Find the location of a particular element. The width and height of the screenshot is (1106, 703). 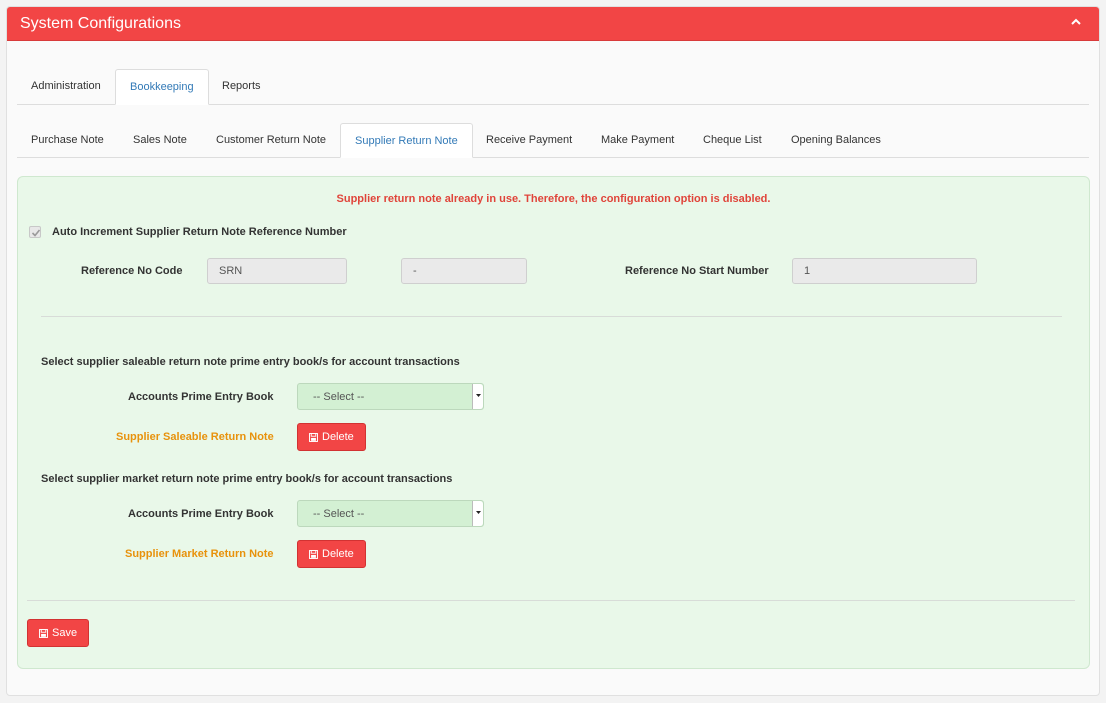

tab-sales-note: Sales Note is located at coordinates (160, 140).